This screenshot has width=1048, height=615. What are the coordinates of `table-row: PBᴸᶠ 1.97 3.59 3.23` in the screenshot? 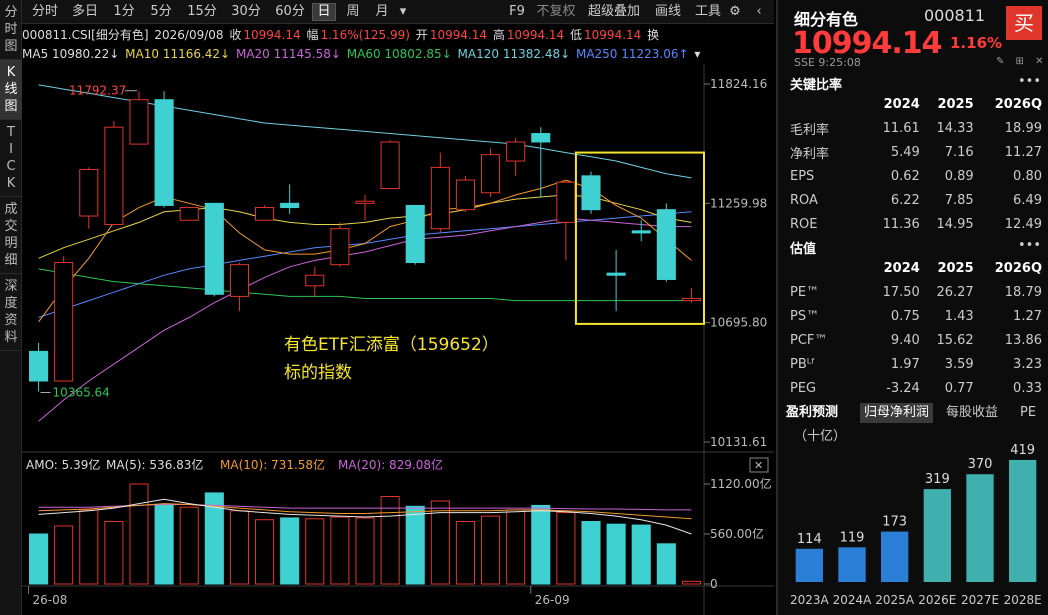 It's located at (916, 364).